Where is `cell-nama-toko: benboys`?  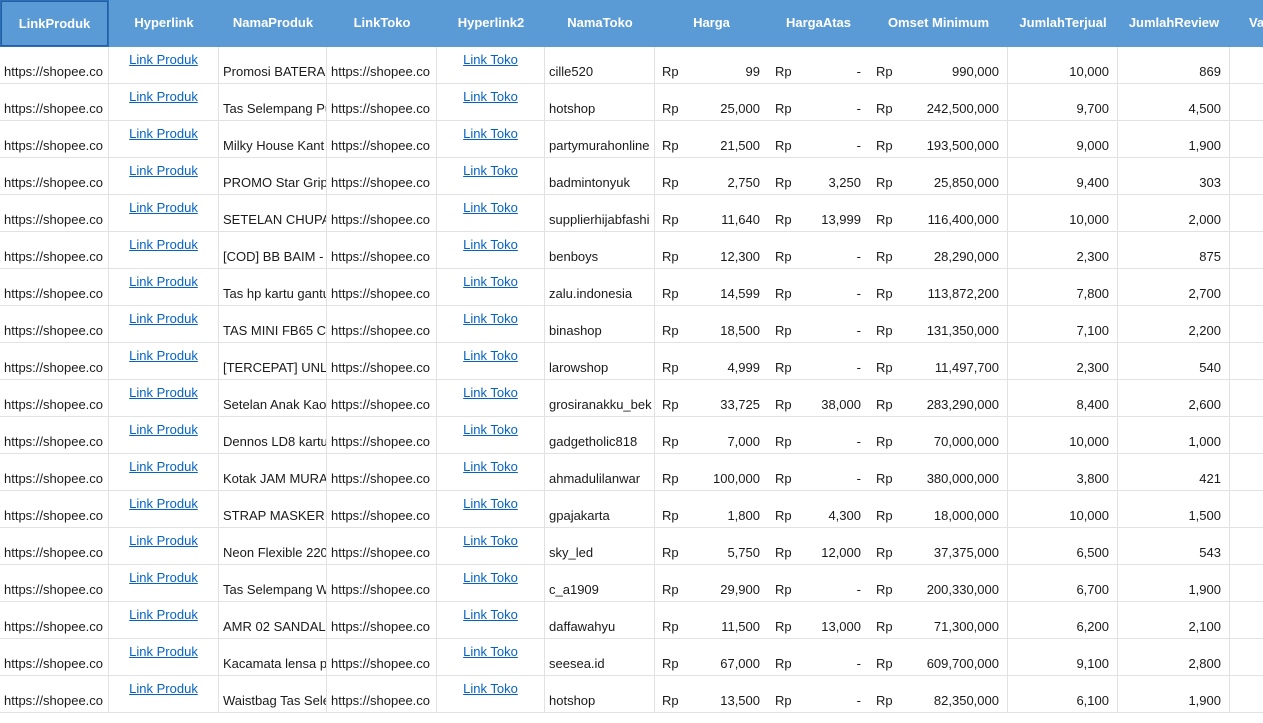 cell-nama-toko: benboys is located at coordinates (600, 250).